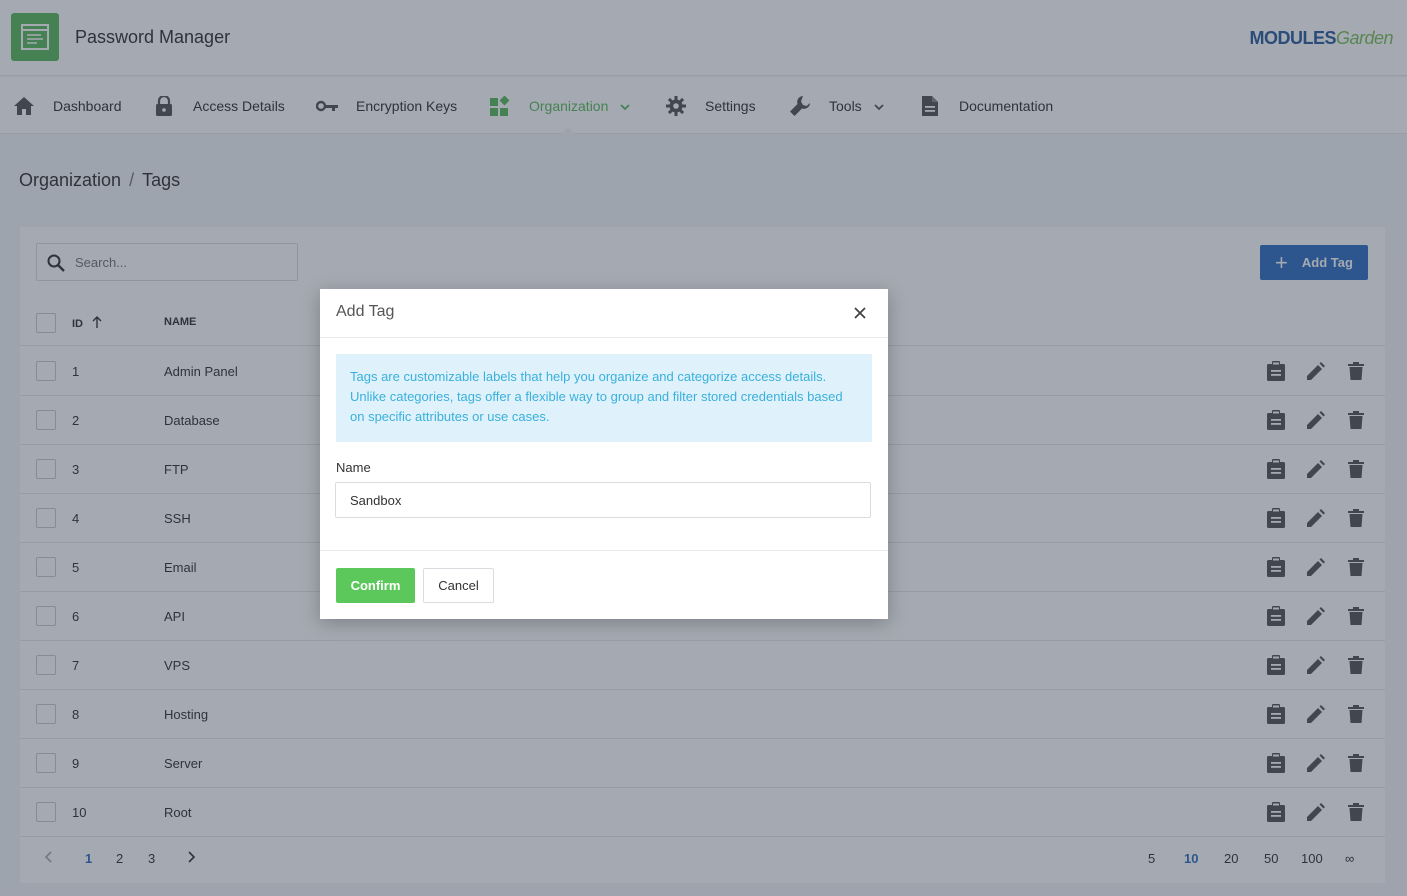 This screenshot has width=1407, height=896. What do you see at coordinates (365, 311) in the screenshot?
I see `modal-title: Add Tag` at bounding box center [365, 311].